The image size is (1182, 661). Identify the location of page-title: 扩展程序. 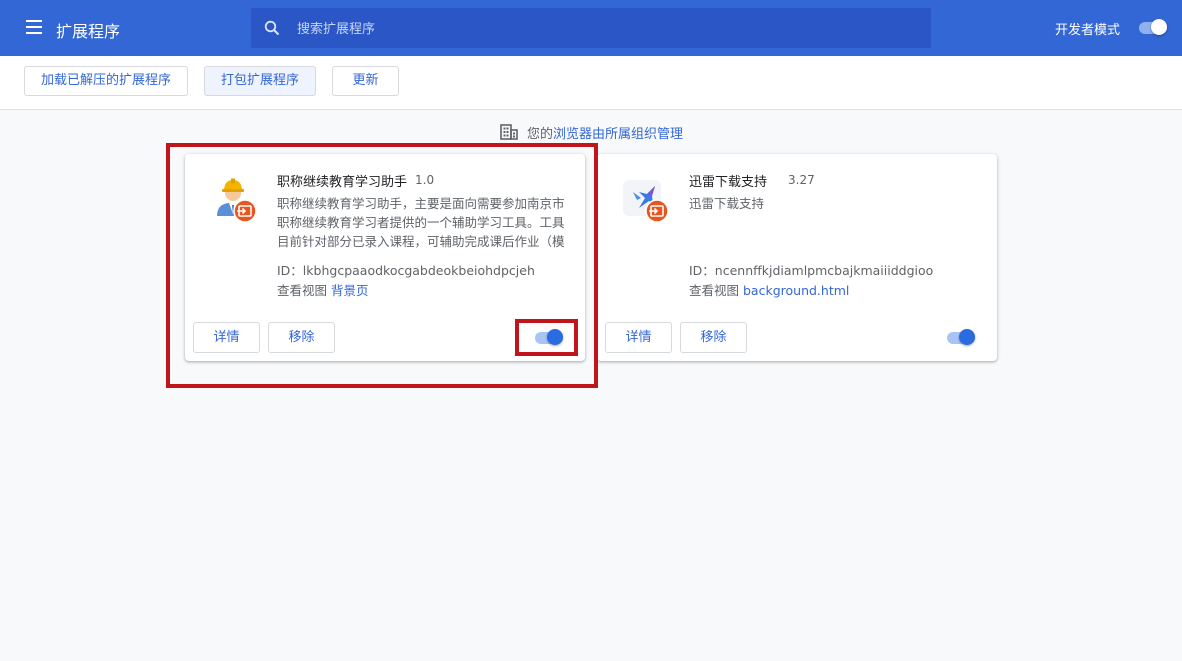
(88, 31).